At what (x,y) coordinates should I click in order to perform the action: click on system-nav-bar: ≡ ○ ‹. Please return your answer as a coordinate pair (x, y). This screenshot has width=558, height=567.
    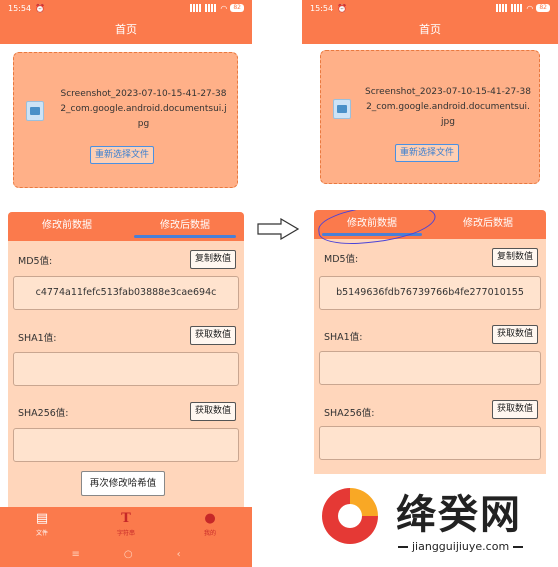
    Looking at the image, I should click on (126, 555).